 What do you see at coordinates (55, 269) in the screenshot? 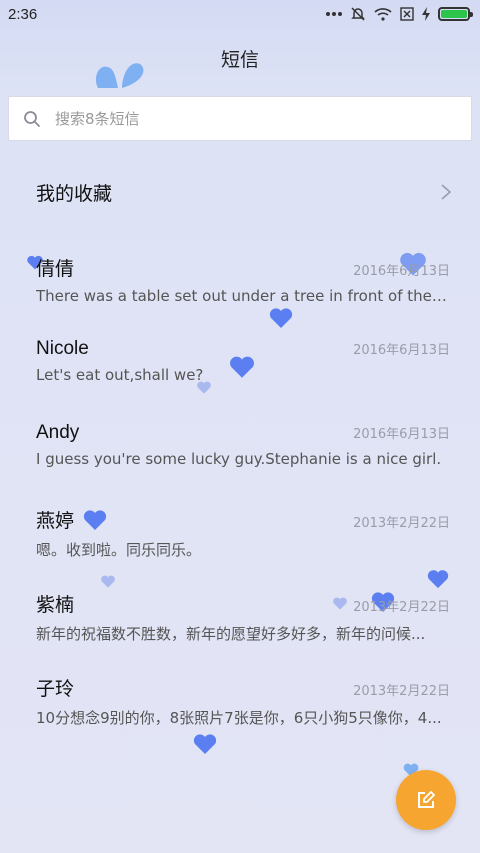
I see `contact-name: 倩倩` at bounding box center [55, 269].